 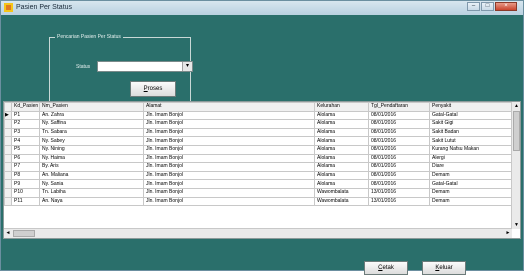 What do you see at coordinates (25, 107) in the screenshot?
I see `column-header: Kd_Pasien` at bounding box center [25, 107].